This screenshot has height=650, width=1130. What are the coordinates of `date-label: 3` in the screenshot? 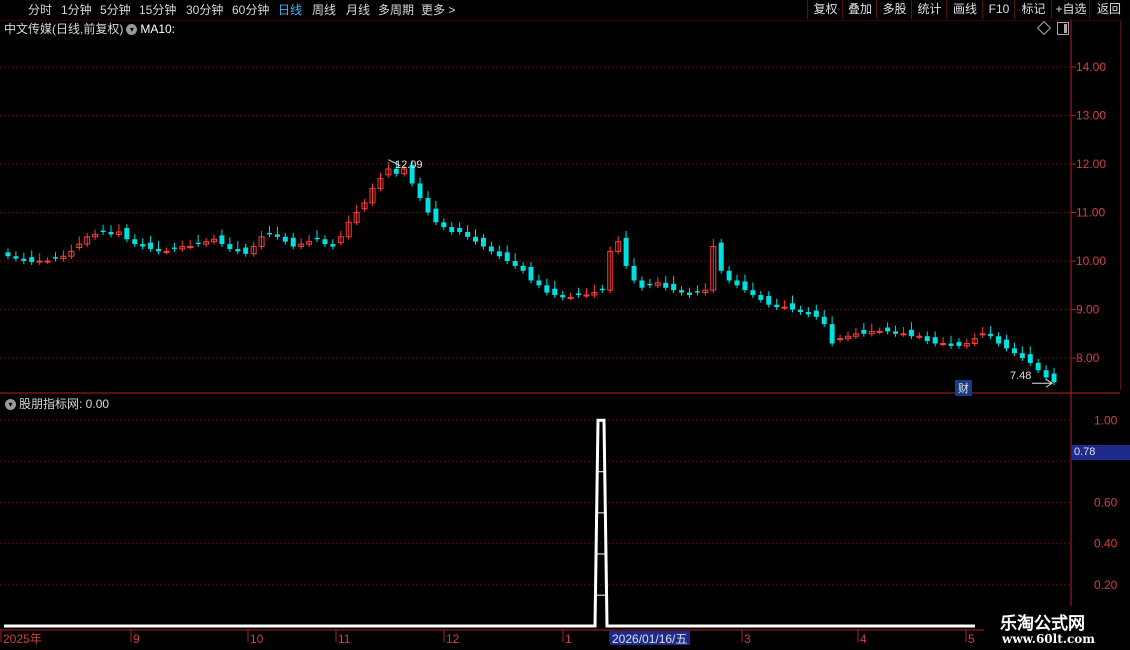 It's located at (747, 639).